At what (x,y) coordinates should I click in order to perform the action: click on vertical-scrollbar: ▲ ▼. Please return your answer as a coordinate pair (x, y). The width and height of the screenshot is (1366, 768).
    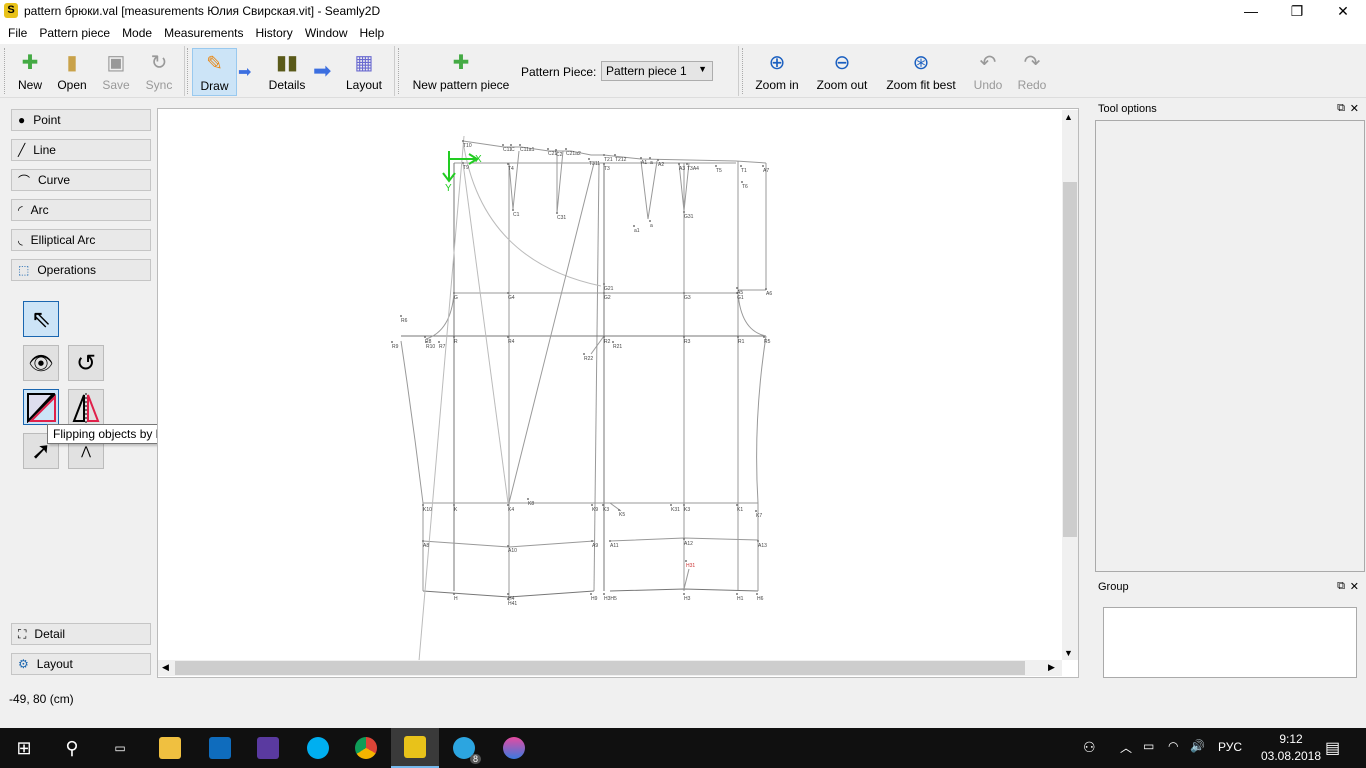
    Looking at the image, I should click on (1070, 385).